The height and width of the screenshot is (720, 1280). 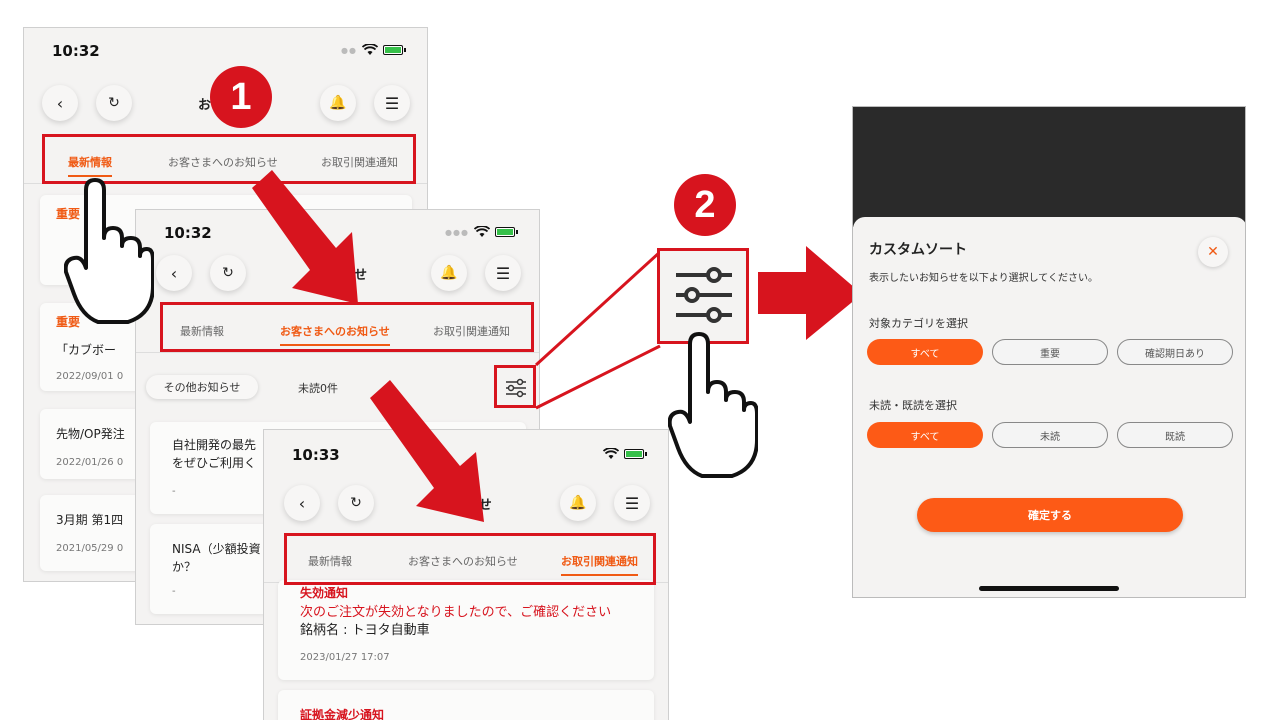 I want to click on status-bar: 10:32 ●●, so click(x=225, y=48).